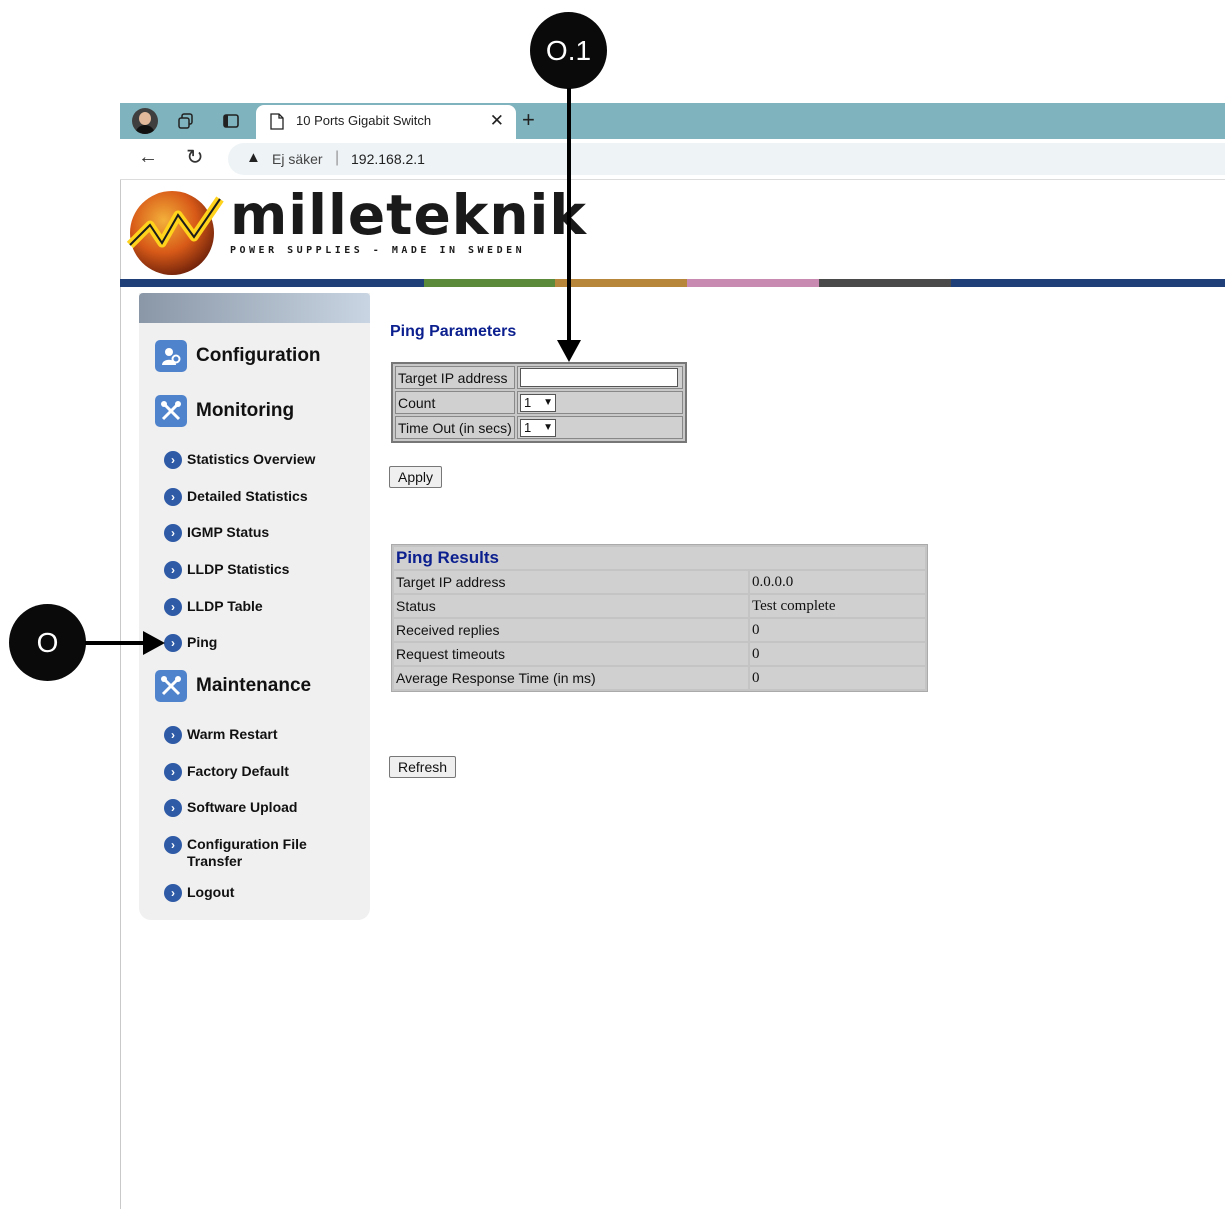 This screenshot has height=1209, width=1225. What do you see at coordinates (117, 643) in the screenshot?
I see `callout-line-horizontal` at bounding box center [117, 643].